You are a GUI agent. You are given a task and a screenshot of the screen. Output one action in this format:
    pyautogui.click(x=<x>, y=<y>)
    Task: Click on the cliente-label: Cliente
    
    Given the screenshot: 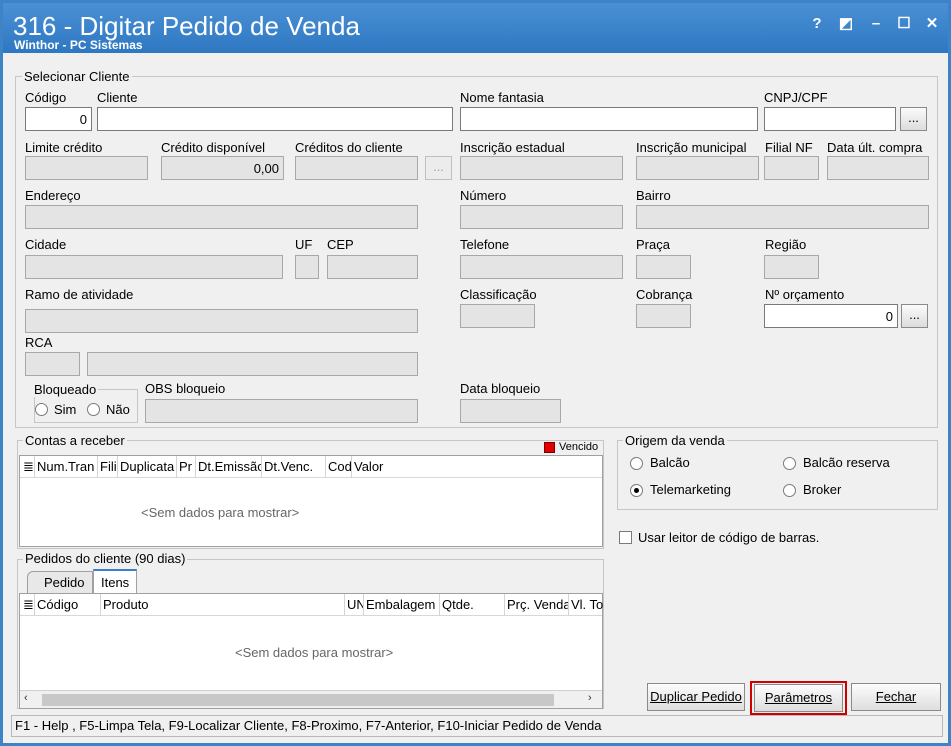 What is the action you would take?
    pyautogui.click(x=117, y=97)
    